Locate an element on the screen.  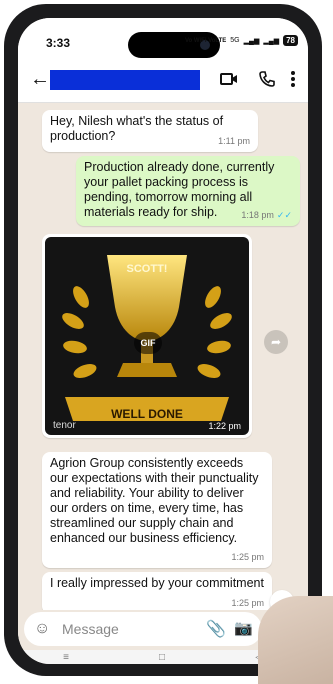
forward-icon: ➦ is located at coordinates (276, 342).